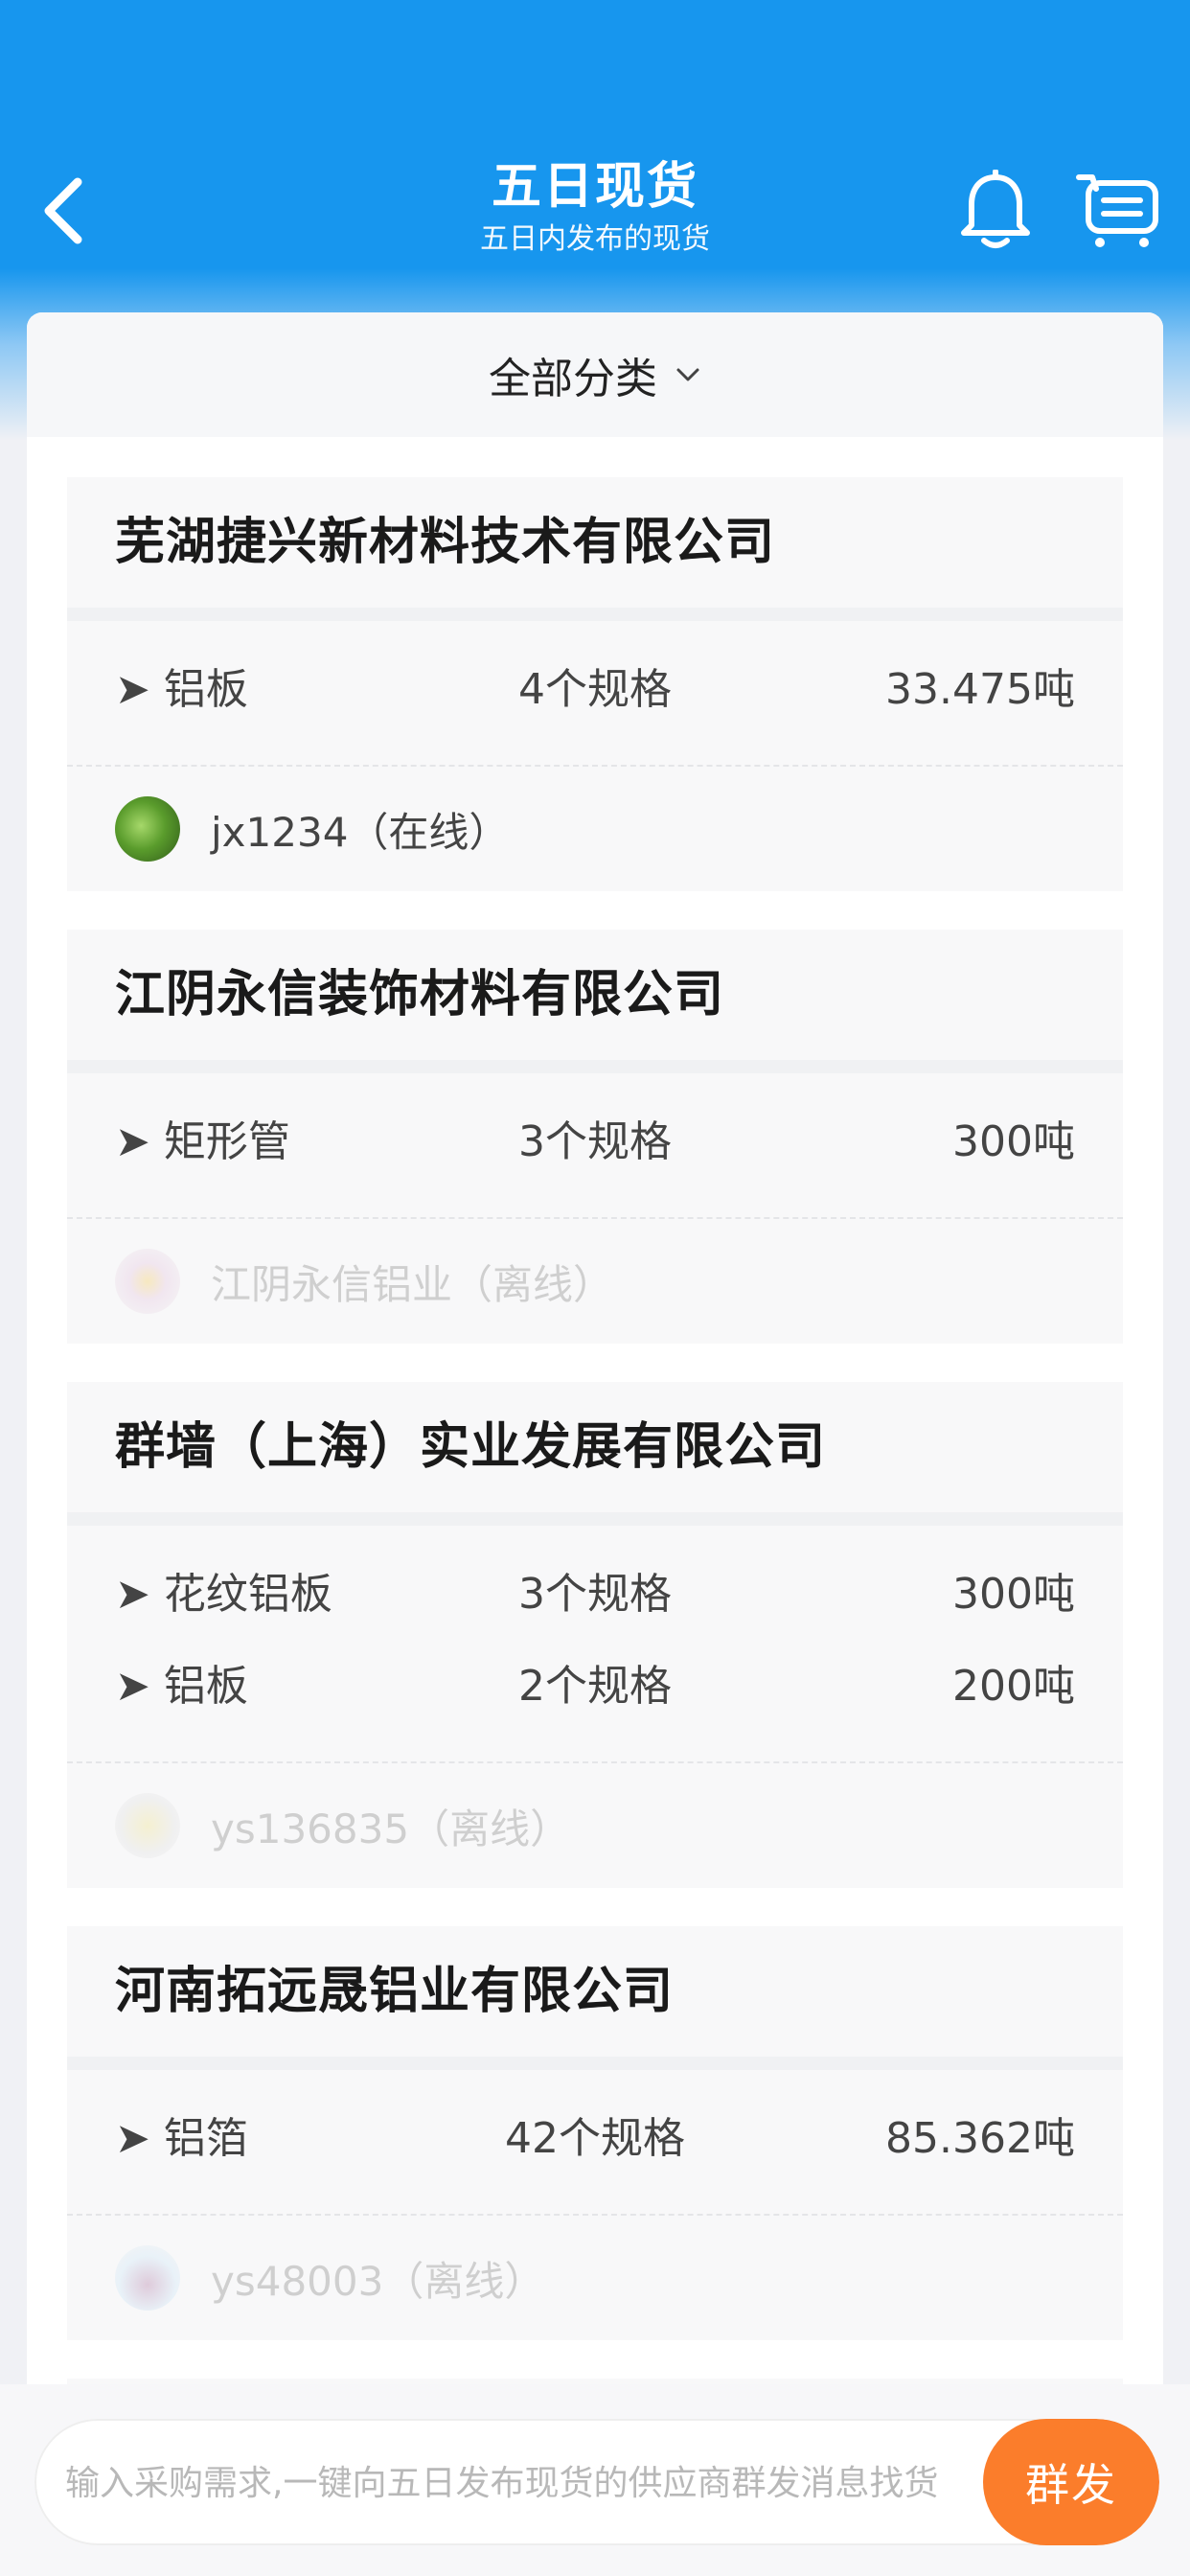 The width and height of the screenshot is (1190, 2576). Describe the element at coordinates (595, 1998) in the screenshot. I see `company-name: 河南拓远晟铝业有限公司` at that location.